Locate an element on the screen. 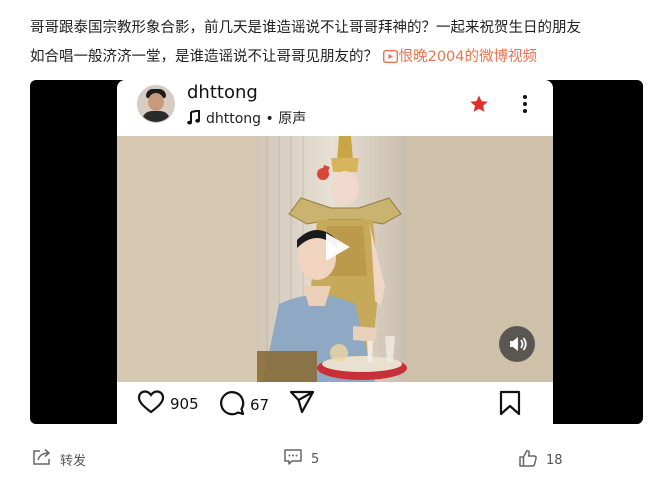  post-text-line1: 哥哥跟泰国宗教形象合影，前几天是谁造谣说不让哥哥拜神的？一起来祝贺生日的朋友 is located at coordinates (305, 28).